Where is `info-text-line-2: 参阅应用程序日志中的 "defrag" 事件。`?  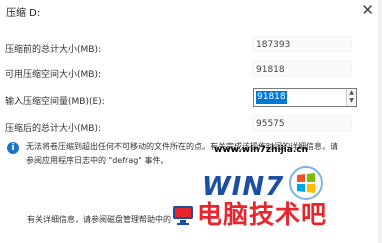
info-text-line-2: 参阅应用程序日志中的 "defrag" 事件。 is located at coordinates (97, 160).